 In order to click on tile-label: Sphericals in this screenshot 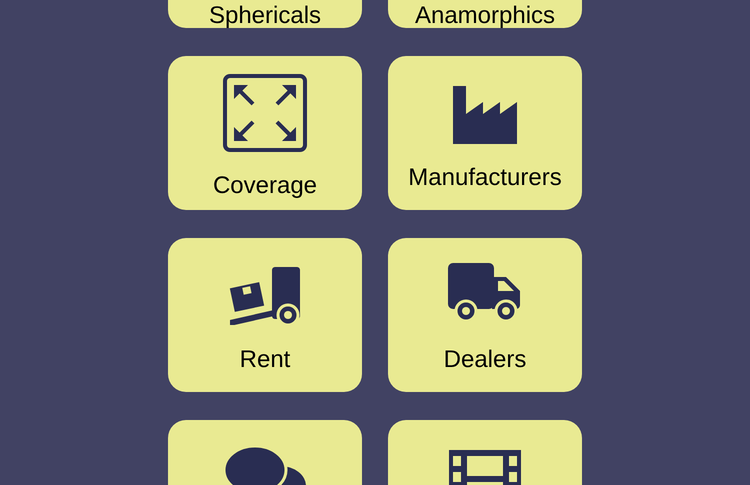, I will do `click(265, 16)`.